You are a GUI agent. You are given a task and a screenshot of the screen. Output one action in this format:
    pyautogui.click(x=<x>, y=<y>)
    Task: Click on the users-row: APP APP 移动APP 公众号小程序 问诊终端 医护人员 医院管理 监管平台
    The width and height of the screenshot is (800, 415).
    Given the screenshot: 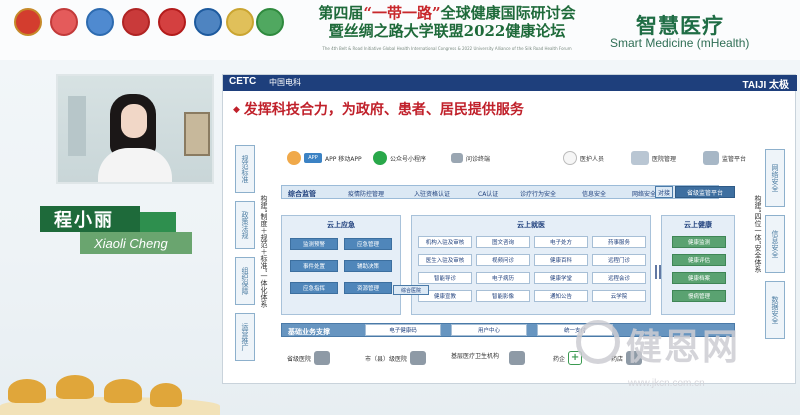 What is the action you would take?
    pyautogui.click(x=523, y=158)
    